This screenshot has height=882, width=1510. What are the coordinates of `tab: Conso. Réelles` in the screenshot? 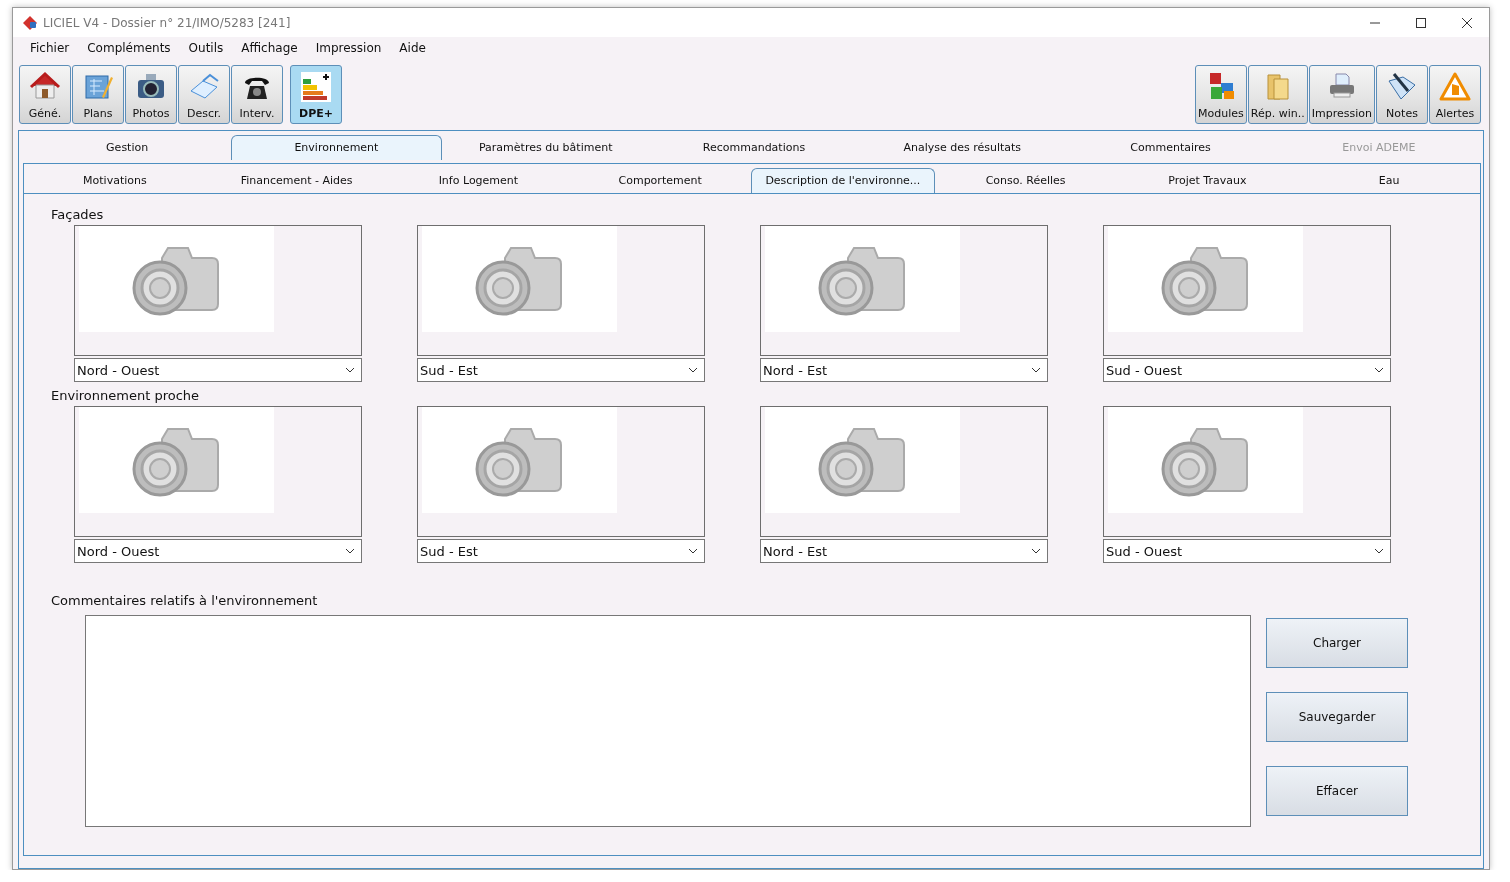 It's located at (1025, 181).